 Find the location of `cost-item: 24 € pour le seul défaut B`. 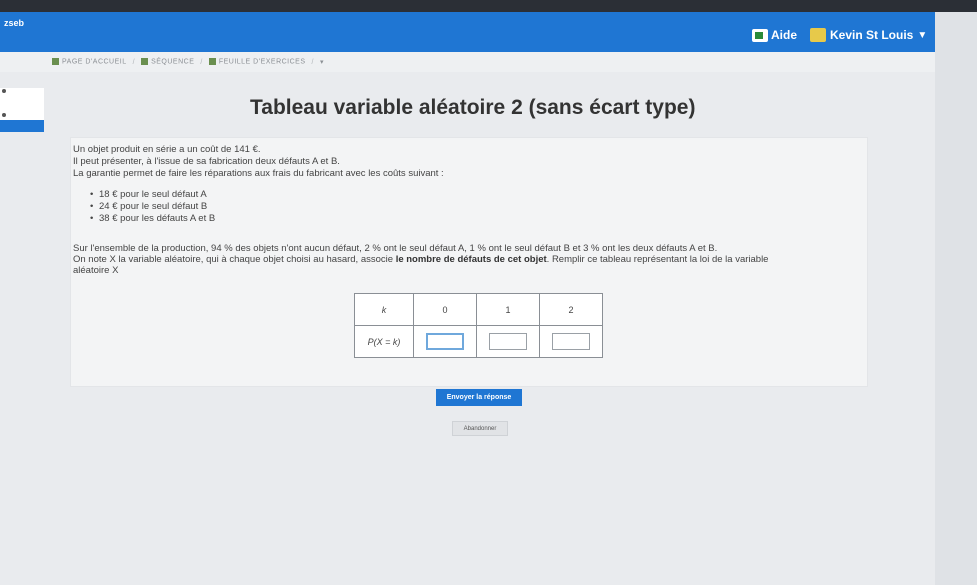

cost-item: 24 € pour le seul défaut B is located at coordinates (148, 206).